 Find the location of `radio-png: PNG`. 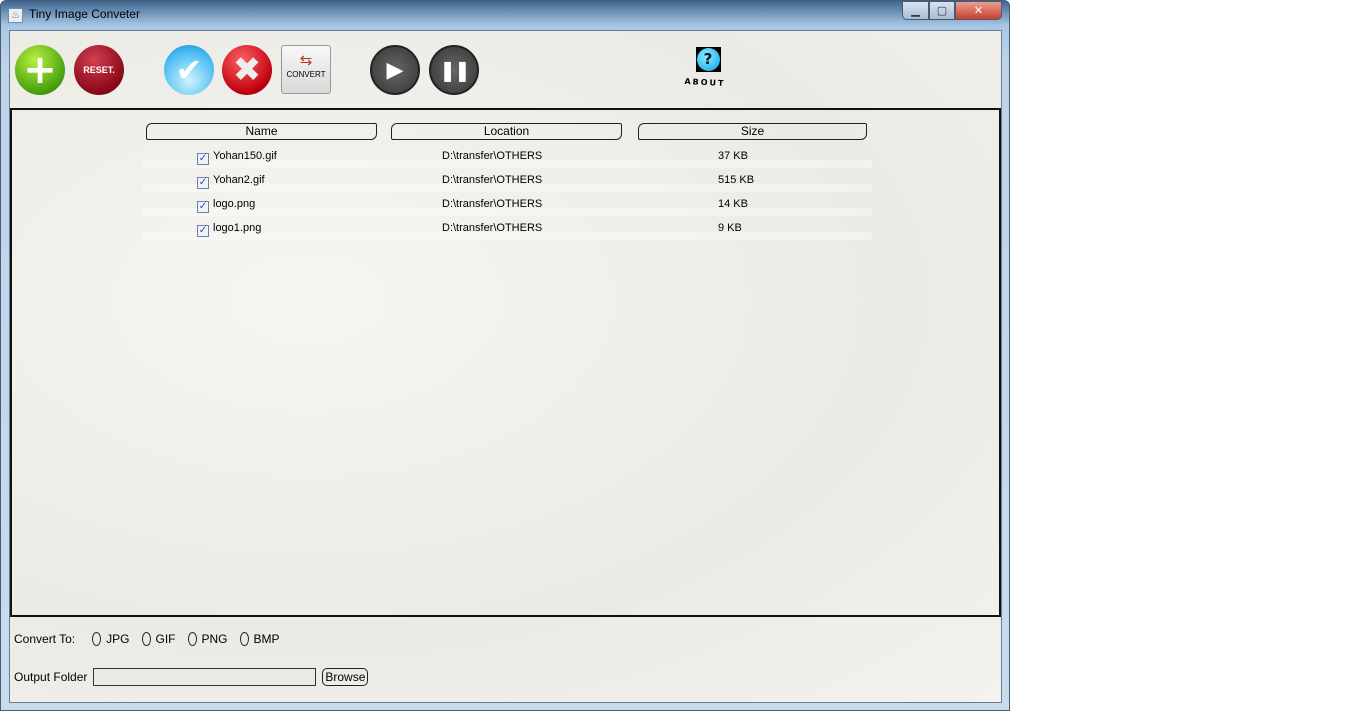

radio-png: PNG is located at coordinates (207, 639).